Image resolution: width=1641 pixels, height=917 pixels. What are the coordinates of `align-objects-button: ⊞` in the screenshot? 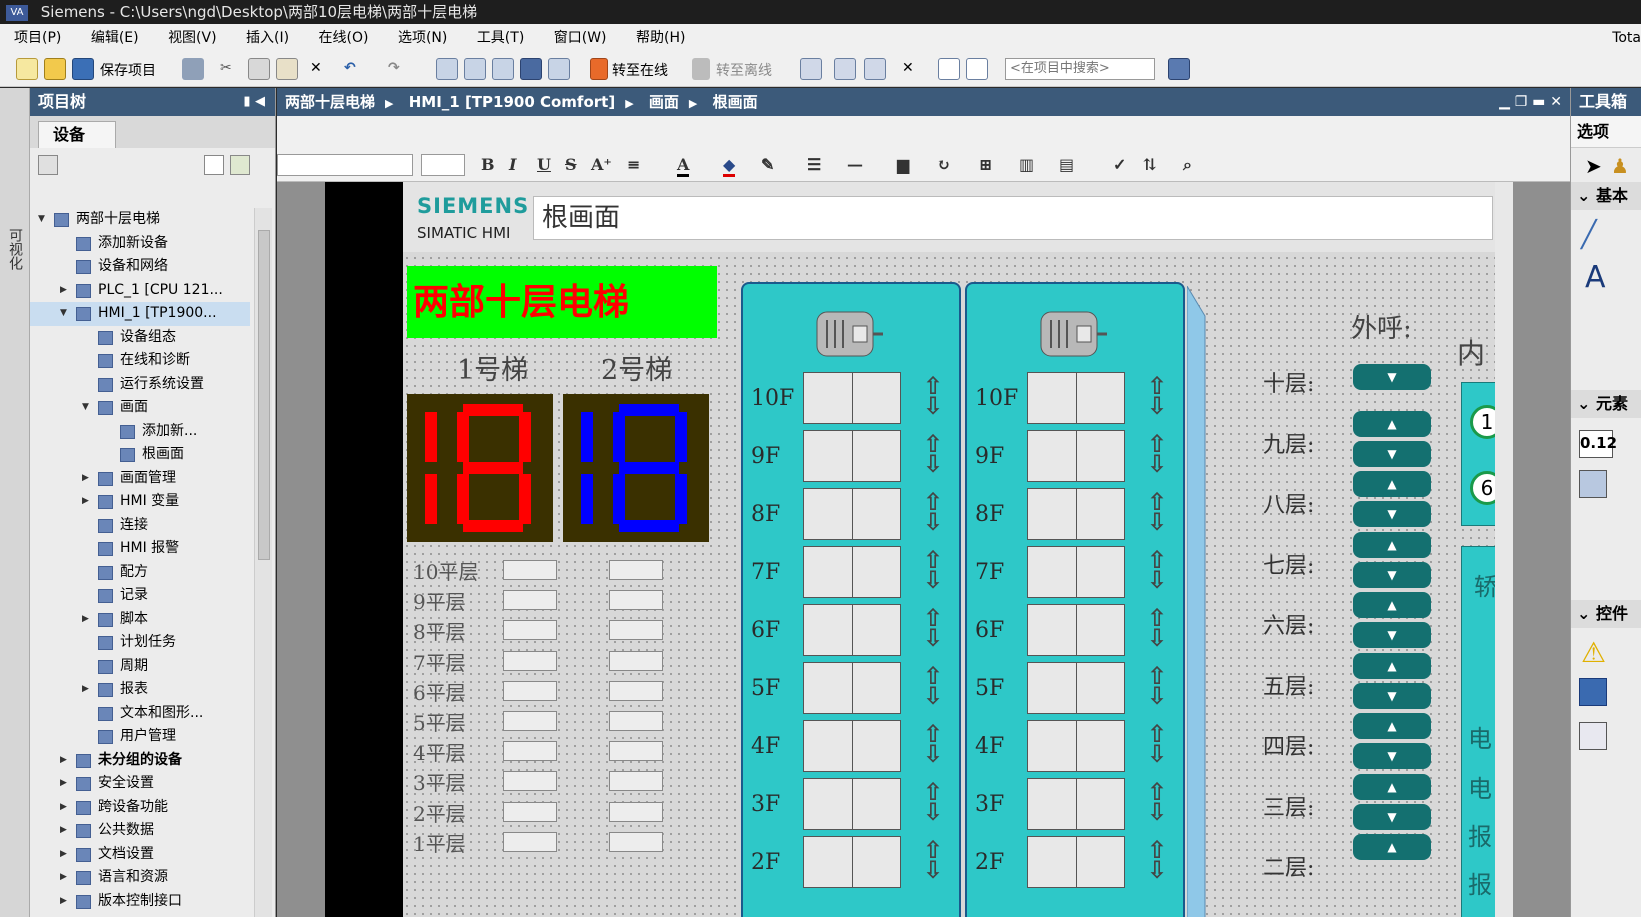 It's located at (985, 164).